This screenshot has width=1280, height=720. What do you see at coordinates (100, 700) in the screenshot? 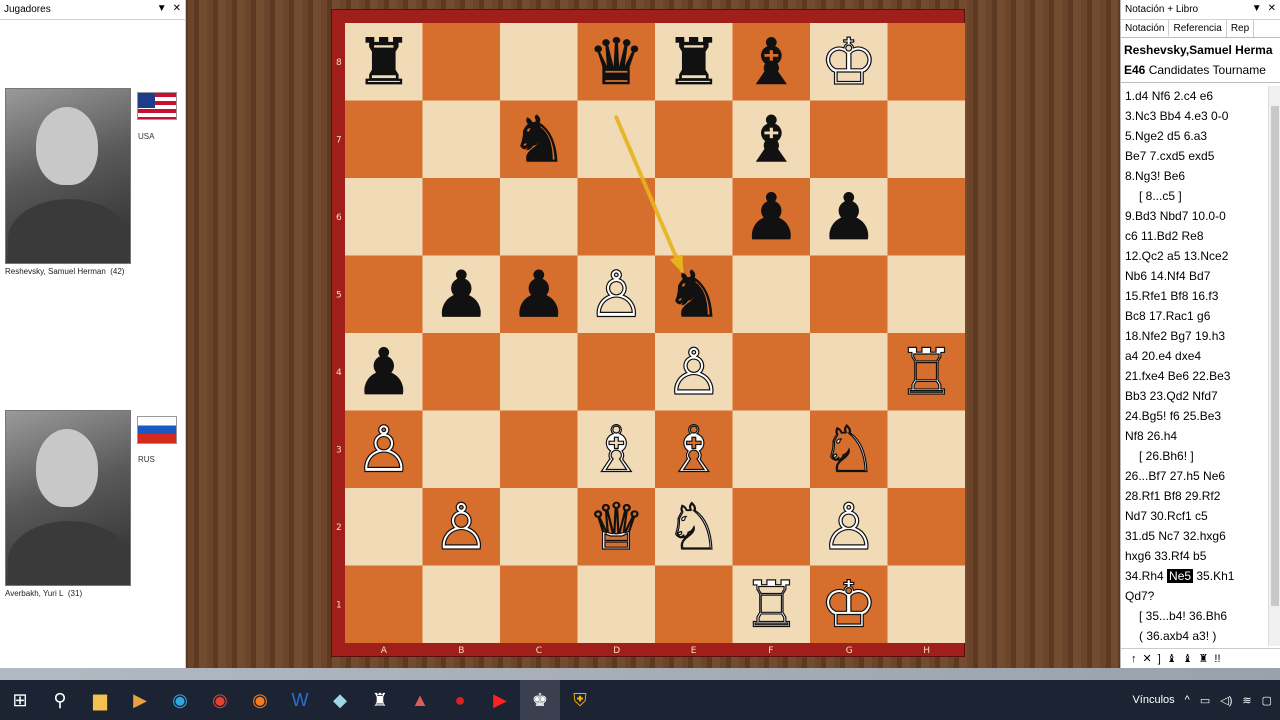
I see `file-explorer-icon: ▆` at bounding box center [100, 700].